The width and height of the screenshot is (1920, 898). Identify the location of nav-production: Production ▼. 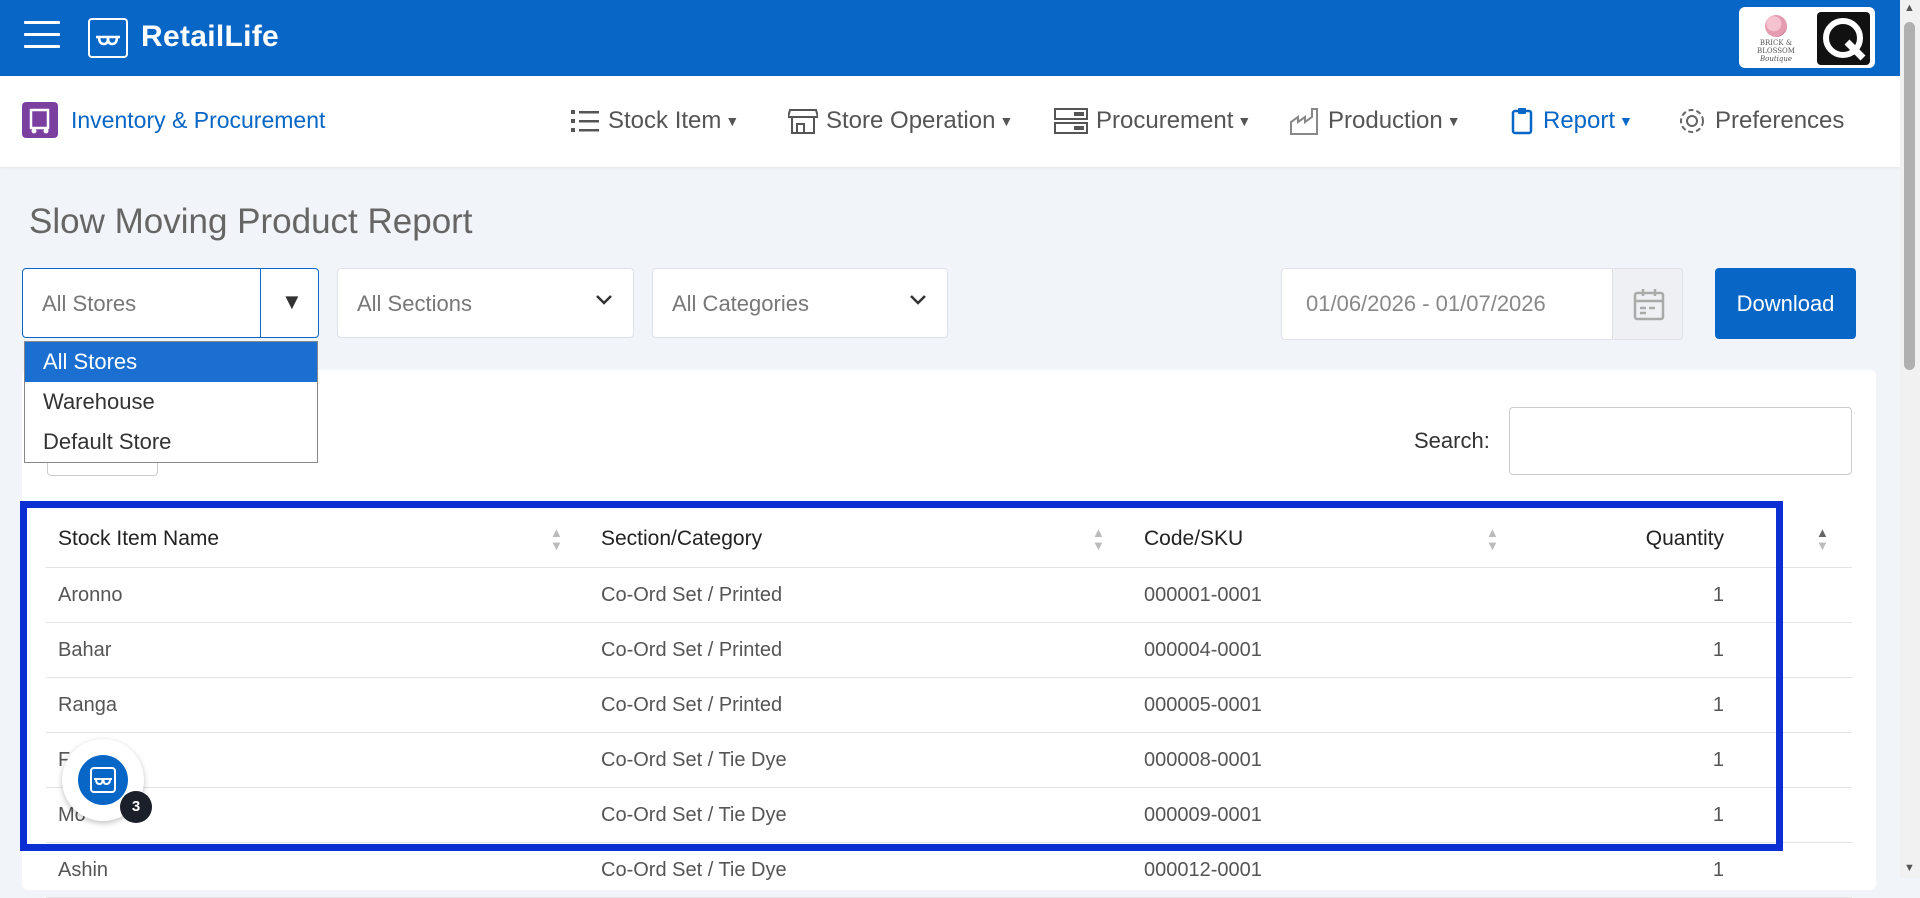
(1375, 121).